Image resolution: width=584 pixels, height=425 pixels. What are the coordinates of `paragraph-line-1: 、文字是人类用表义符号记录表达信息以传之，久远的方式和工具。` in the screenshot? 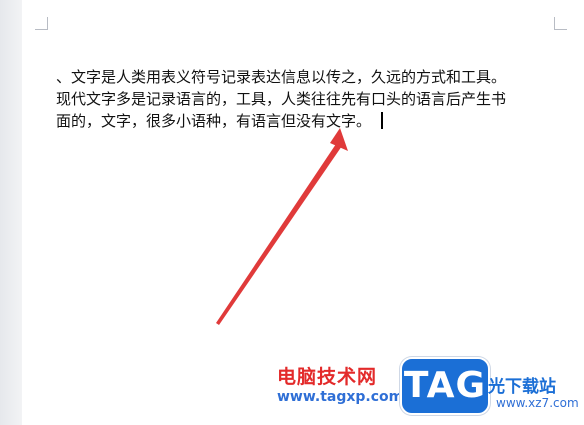 It's located at (281, 77).